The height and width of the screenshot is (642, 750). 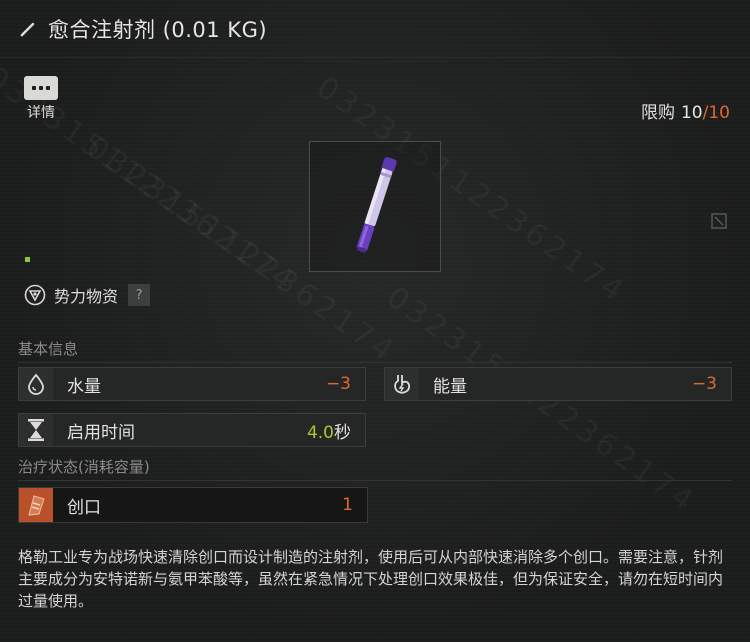 What do you see at coordinates (192, 384) in the screenshot?
I see `stat-water: 水量 −3` at bounding box center [192, 384].